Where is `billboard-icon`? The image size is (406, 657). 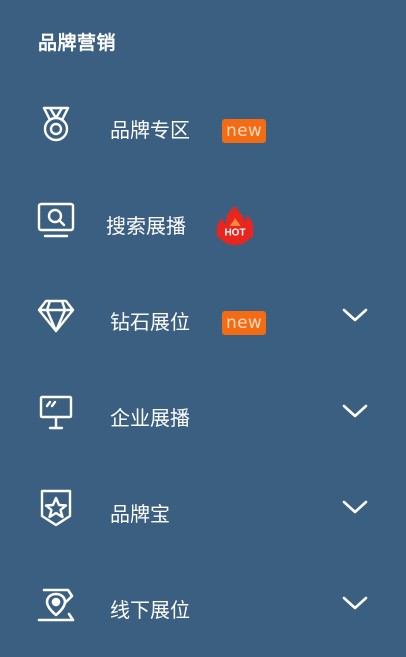 billboard-icon is located at coordinates (56, 412).